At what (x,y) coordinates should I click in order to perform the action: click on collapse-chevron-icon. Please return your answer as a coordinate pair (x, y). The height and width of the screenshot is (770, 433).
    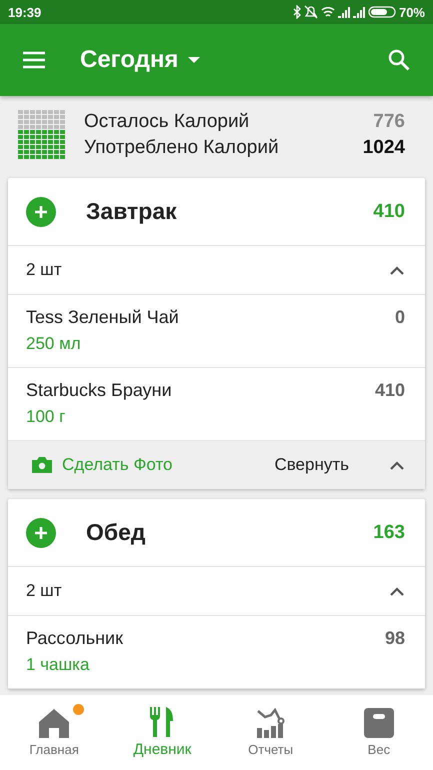
    Looking at the image, I should click on (397, 465).